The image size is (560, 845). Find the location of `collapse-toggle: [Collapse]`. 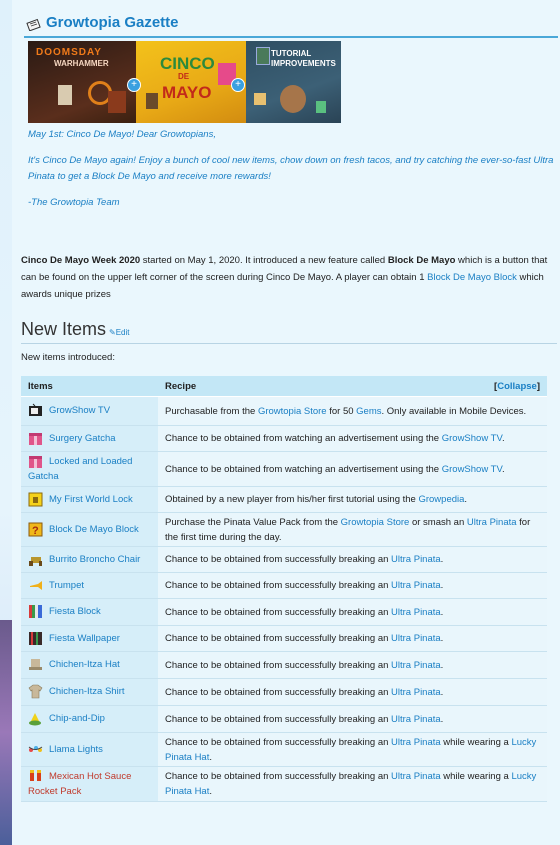

collapse-toggle: [Collapse] is located at coordinates (517, 386).